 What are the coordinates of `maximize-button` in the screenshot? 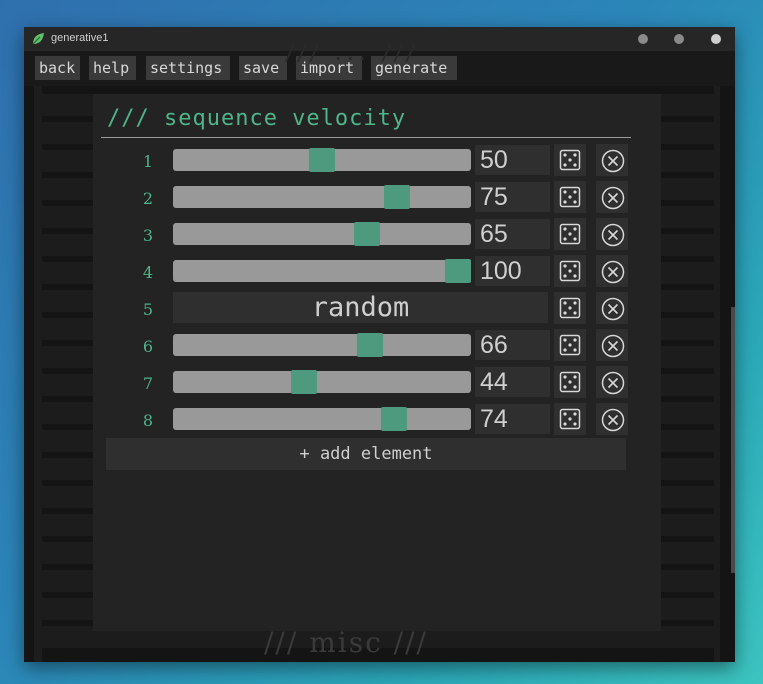 It's located at (679, 39).